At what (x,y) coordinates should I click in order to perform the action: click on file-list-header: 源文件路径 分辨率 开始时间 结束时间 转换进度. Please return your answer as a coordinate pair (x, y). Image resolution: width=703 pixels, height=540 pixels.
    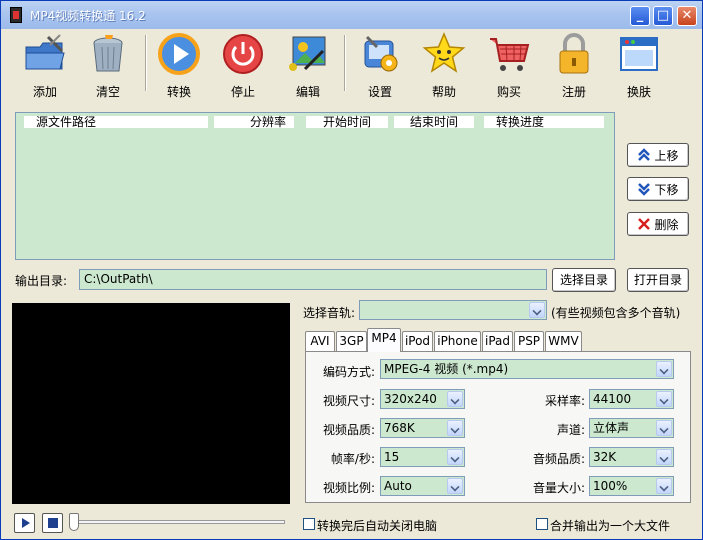
    Looking at the image, I should click on (315, 123).